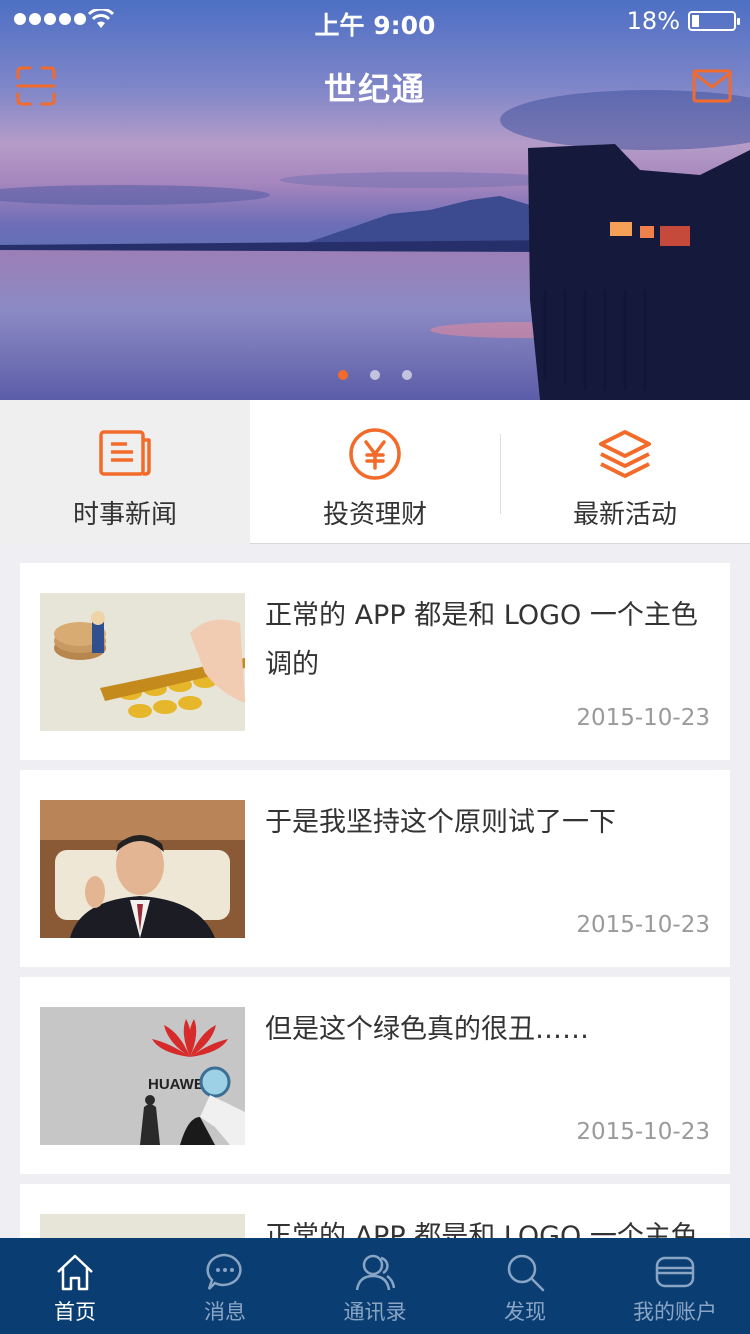 The height and width of the screenshot is (1334, 750). I want to click on battery-icon, so click(714, 21).